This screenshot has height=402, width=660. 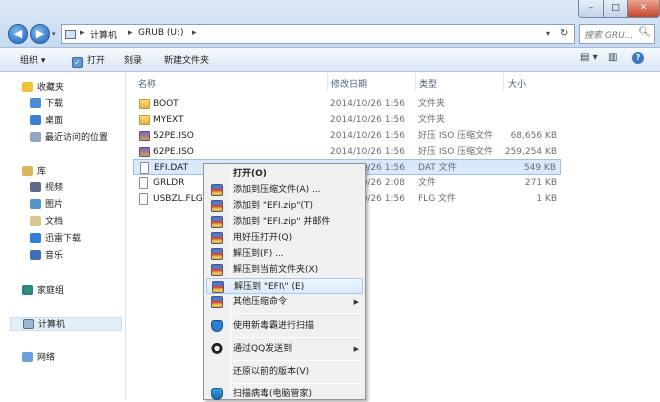 I want to click on sidebar-label: 计算机, so click(x=52, y=325).